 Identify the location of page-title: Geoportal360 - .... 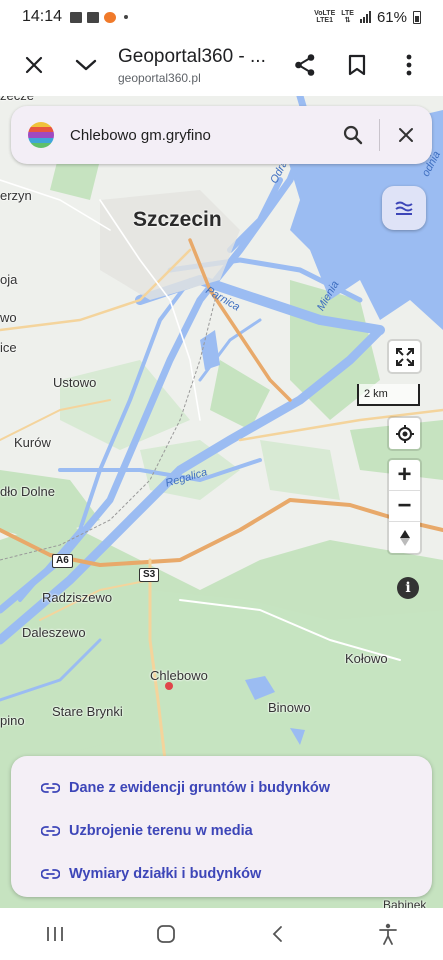
(192, 56).